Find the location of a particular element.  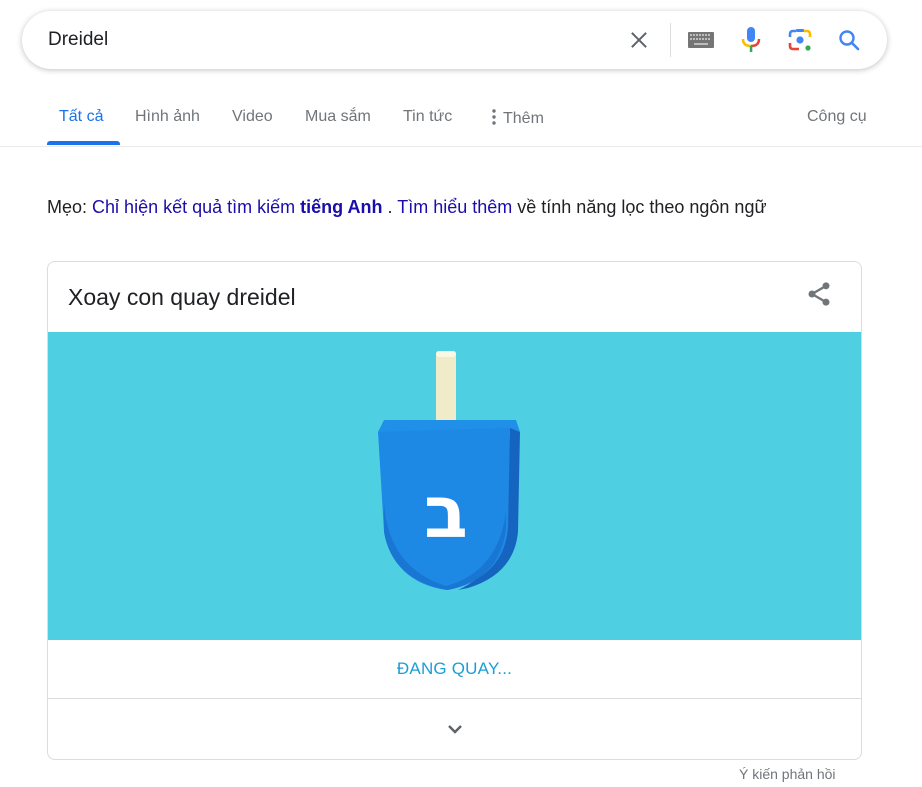

tab-more-label: Thêm is located at coordinates (523, 118).